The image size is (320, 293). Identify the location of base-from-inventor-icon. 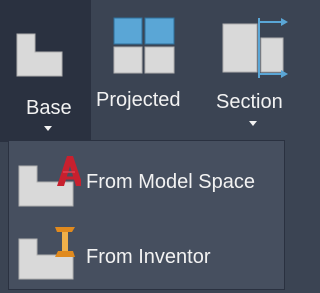
(46, 253).